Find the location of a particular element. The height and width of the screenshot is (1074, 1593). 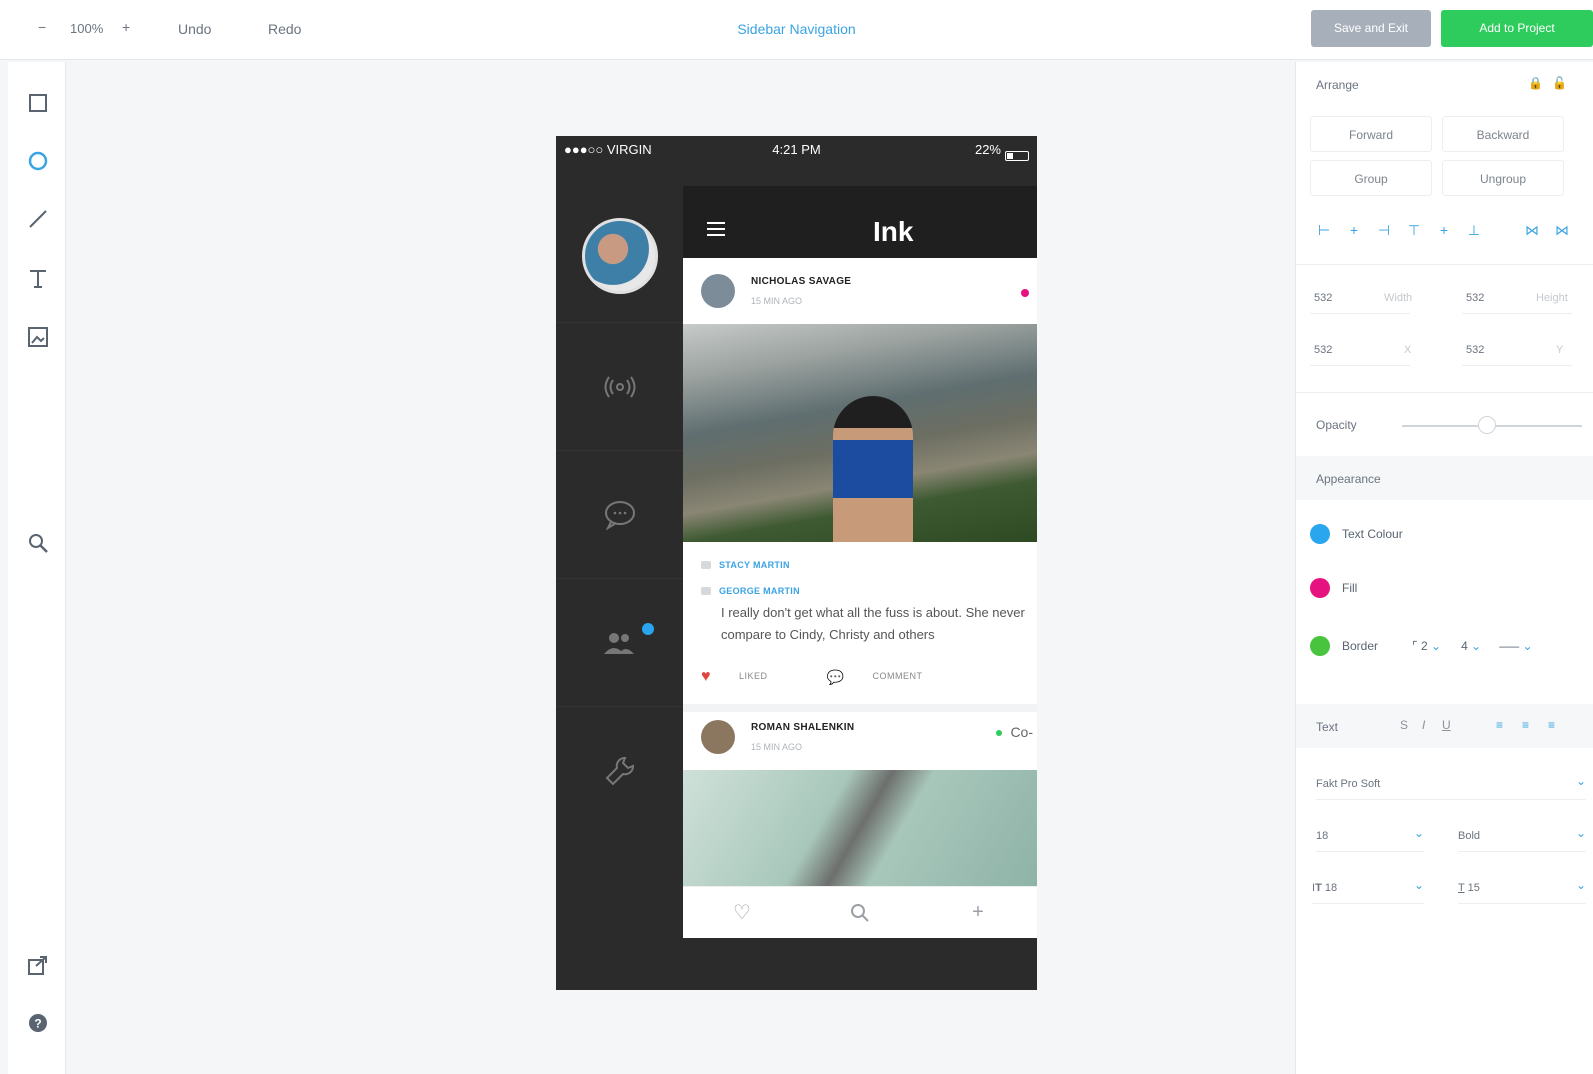

sidebar-item-broadcast is located at coordinates (619, 386).